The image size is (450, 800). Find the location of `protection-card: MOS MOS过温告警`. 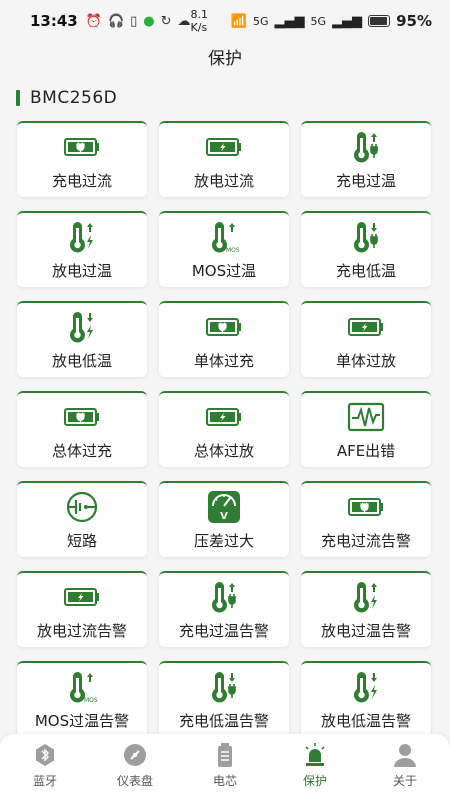

protection-card: MOS MOS过温告警 is located at coordinates (82, 699).